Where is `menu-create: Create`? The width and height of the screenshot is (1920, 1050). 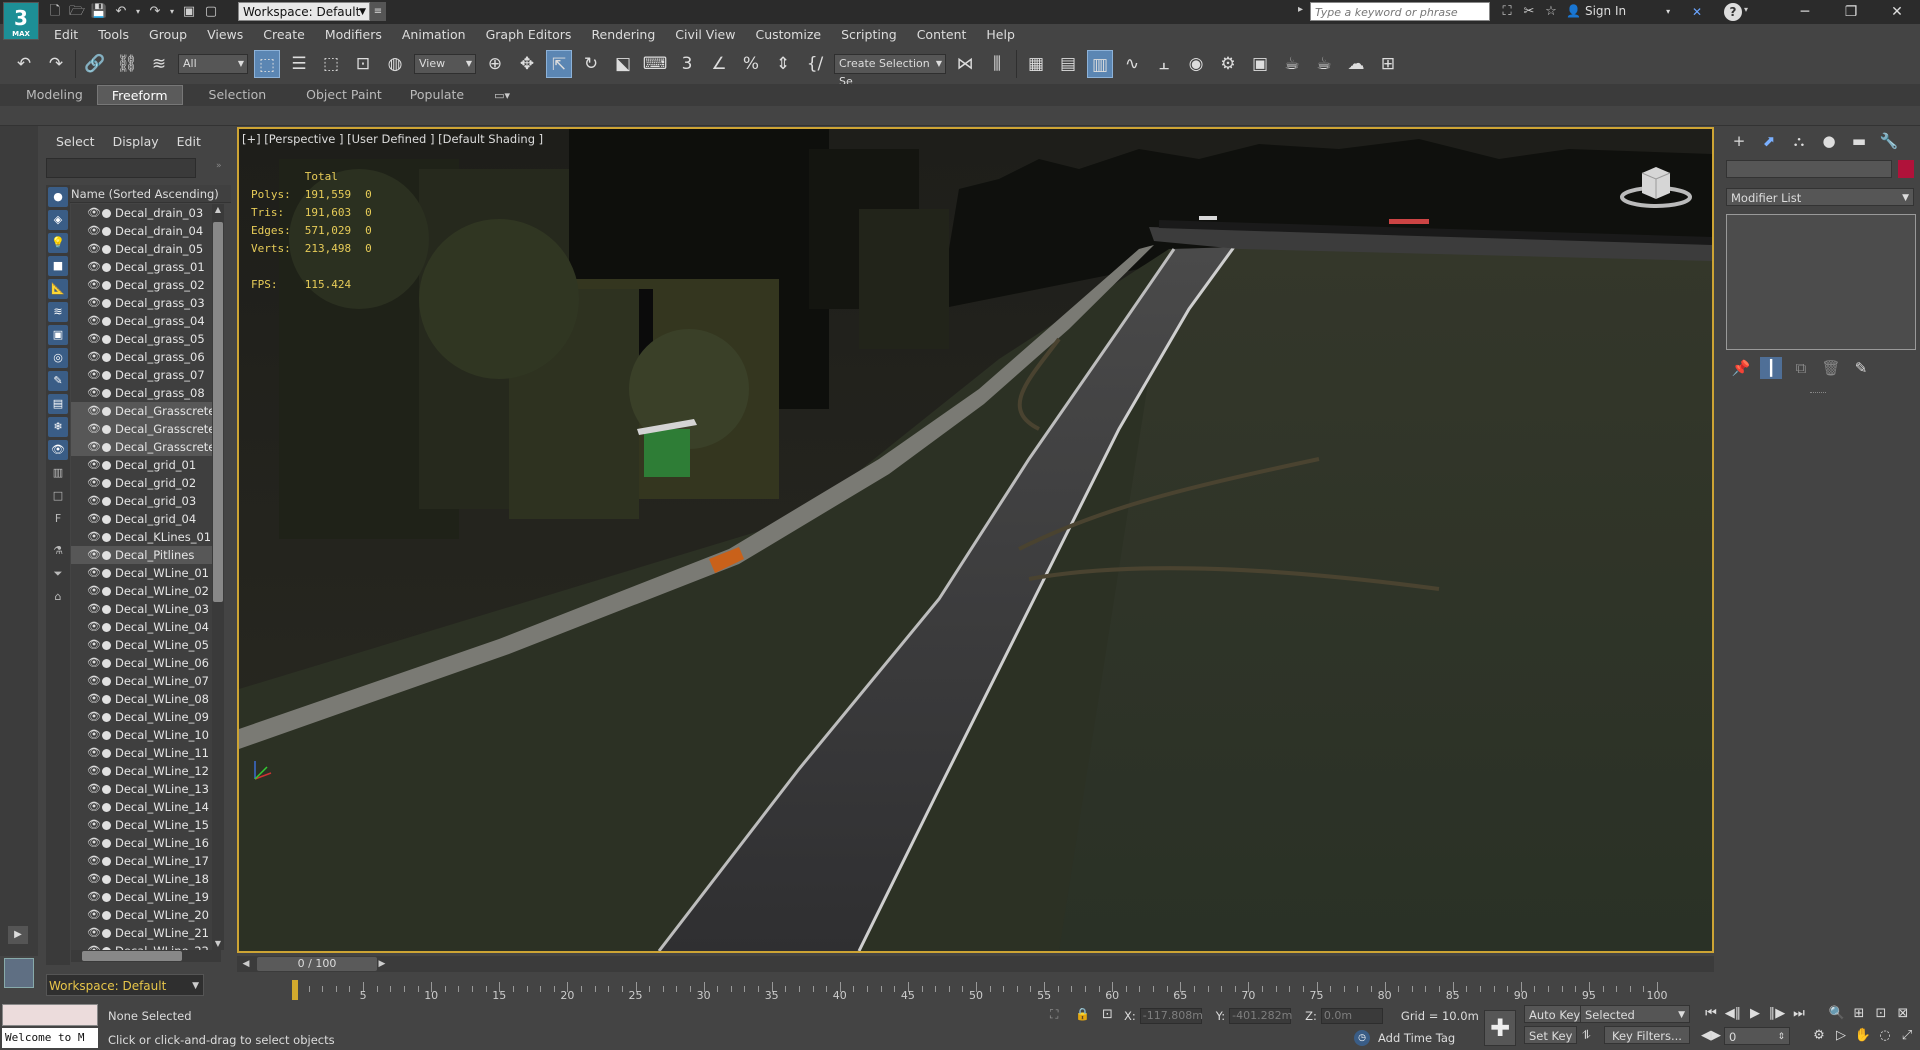
menu-create: Create is located at coordinates (284, 34).